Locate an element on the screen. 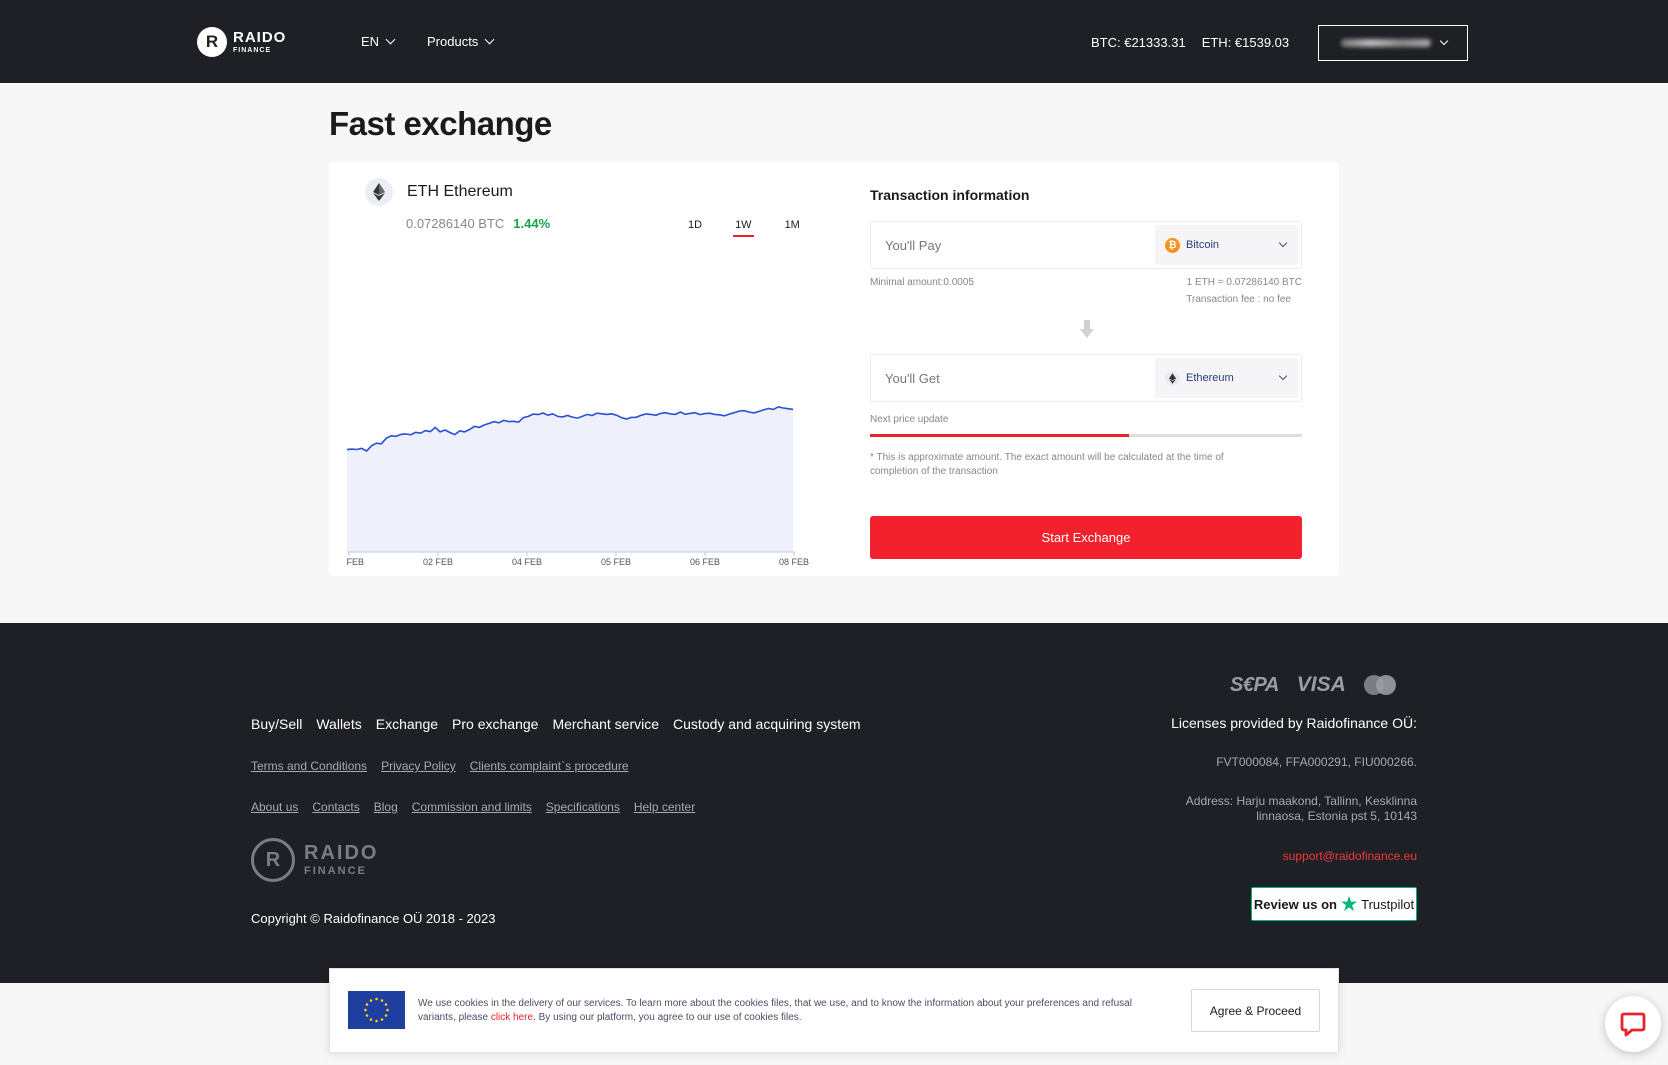 The height and width of the screenshot is (1065, 1668). language-label: EN is located at coordinates (370, 41).